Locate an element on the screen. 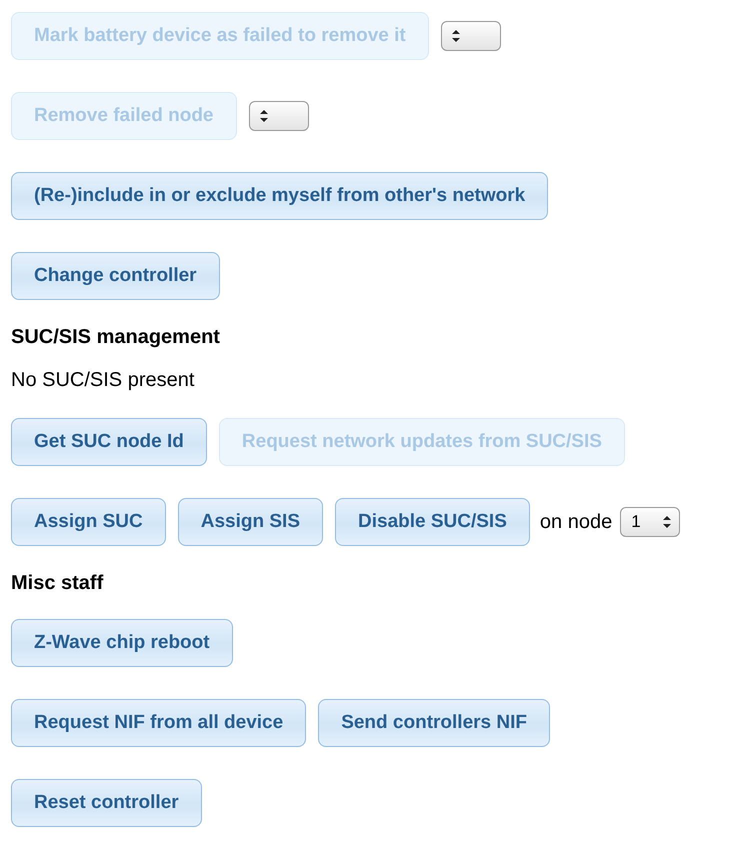 Image resolution: width=736 pixels, height=841 pixels. action-button: Send controllers NIF is located at coordinates (434, 723).